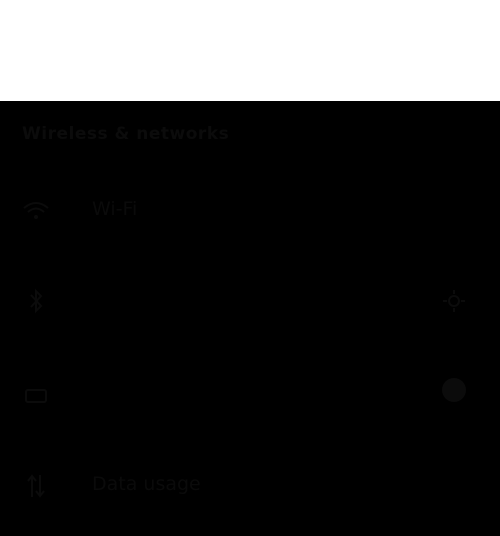 The width and height of the screenshot is (500, 536). I want to click on settings-row-bluetooth, so click(250, 300).